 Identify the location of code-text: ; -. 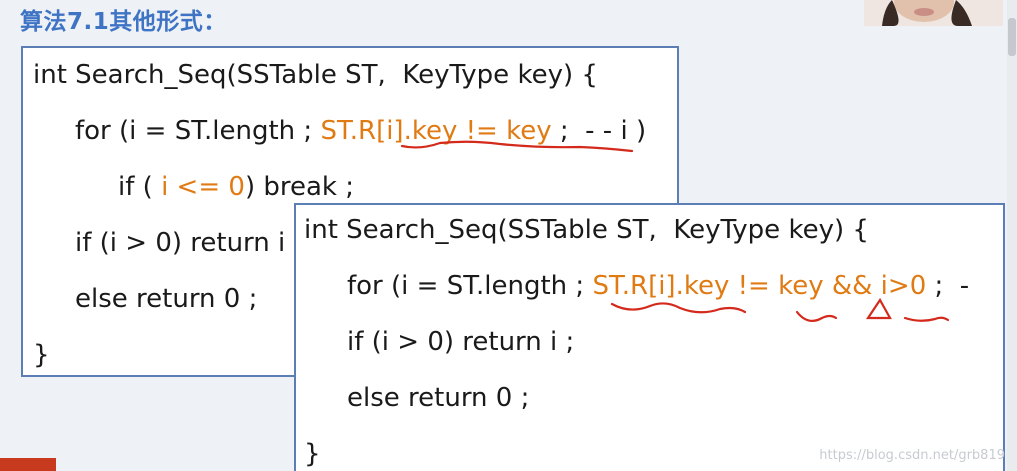
(948, 286).